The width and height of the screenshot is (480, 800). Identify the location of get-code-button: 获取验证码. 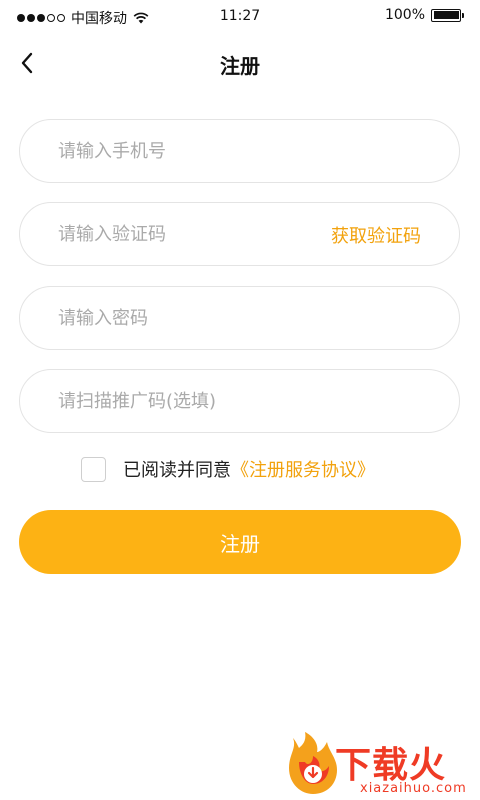
(376, 235).